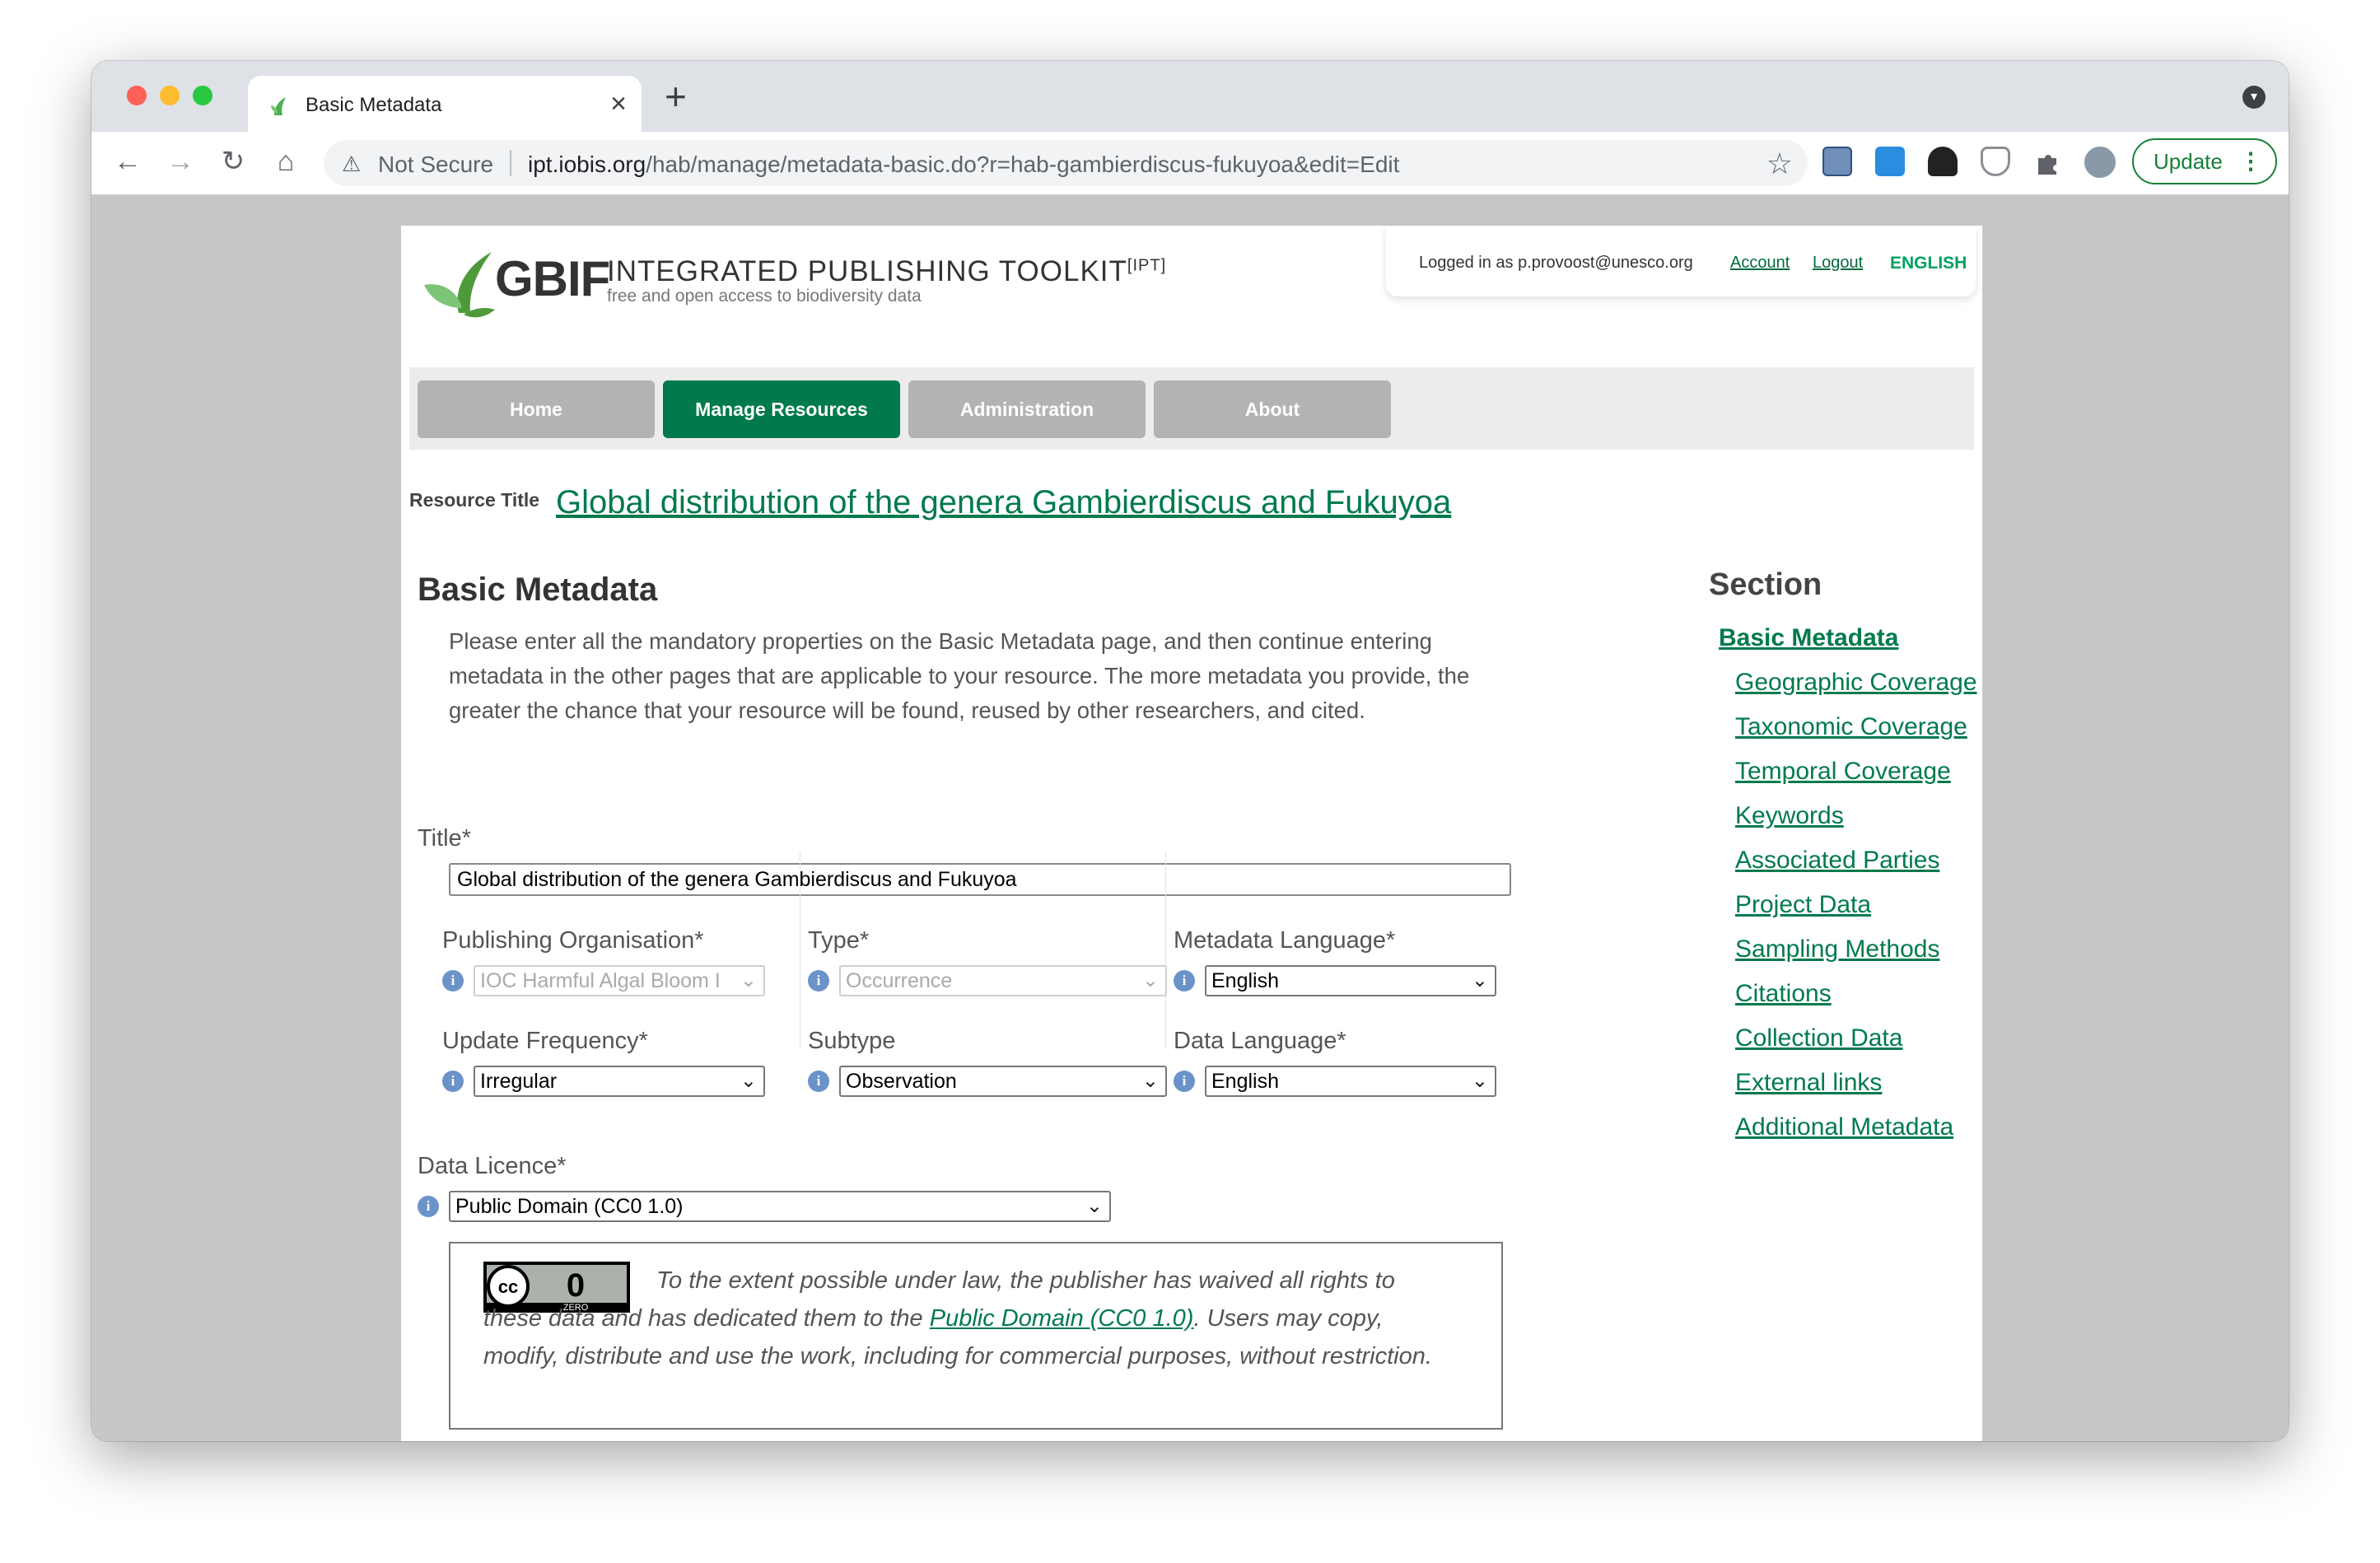 Image resolution: width=2380 pixels, height=1563 pixels. I want to click on update-button: Update ⋮, so click(2204, 161).